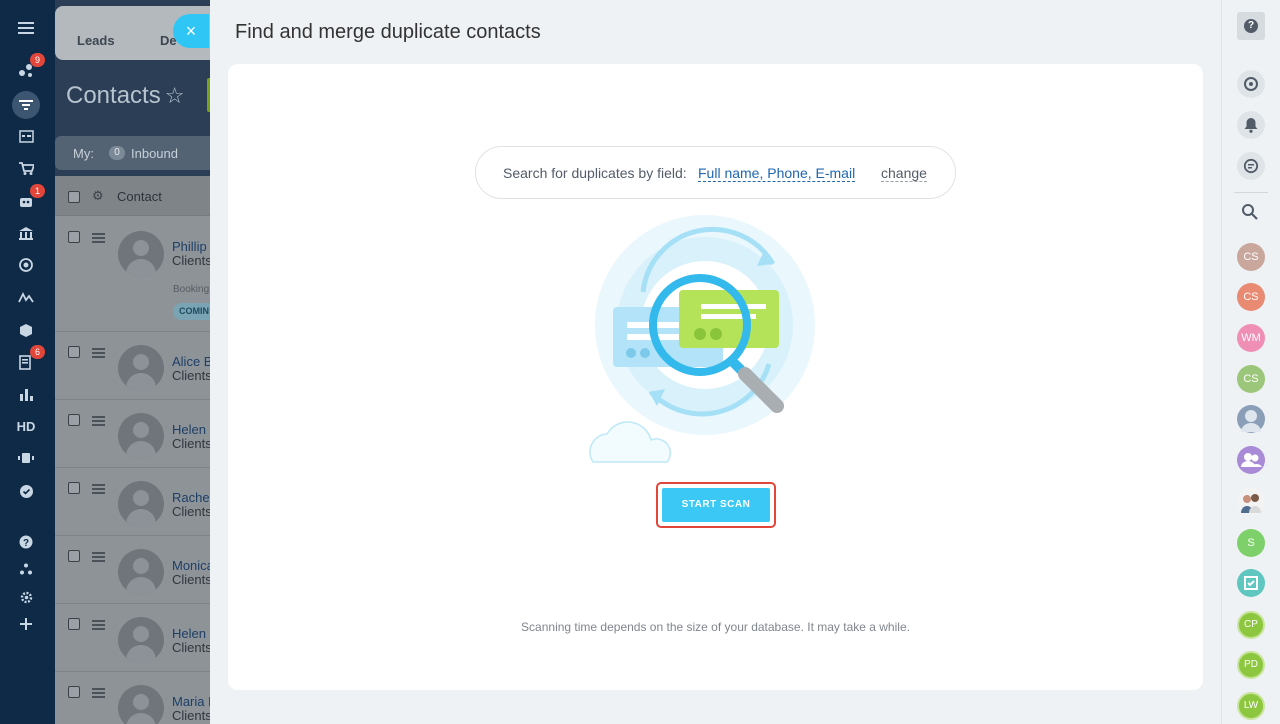 The height and width of the screenshot is (724, 1280). What do you see at coordinates (702, 339) in the screenshot?
I see `scan-illustration-icon` at bounding box center [702, 339].